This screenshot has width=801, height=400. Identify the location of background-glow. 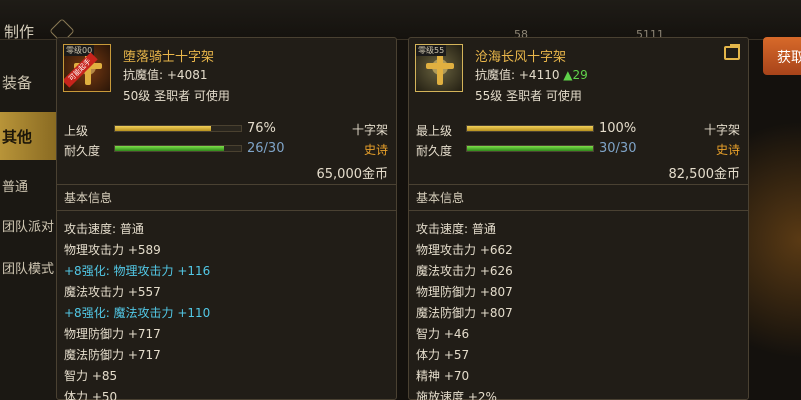
(775, 240).